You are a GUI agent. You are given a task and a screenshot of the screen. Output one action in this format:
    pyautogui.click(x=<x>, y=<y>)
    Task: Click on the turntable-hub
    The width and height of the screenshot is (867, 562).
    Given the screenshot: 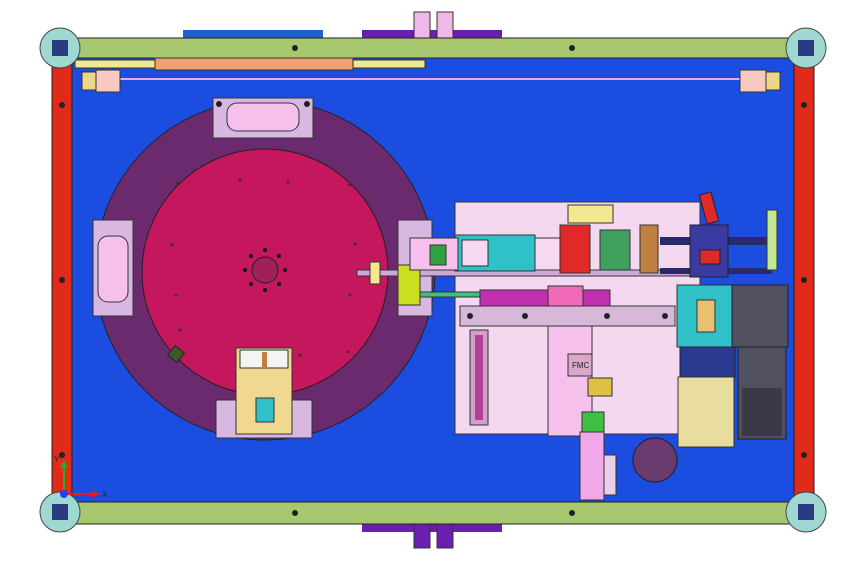 What is the action you would take?
    pyautogui.click(x=265, y=270)
    